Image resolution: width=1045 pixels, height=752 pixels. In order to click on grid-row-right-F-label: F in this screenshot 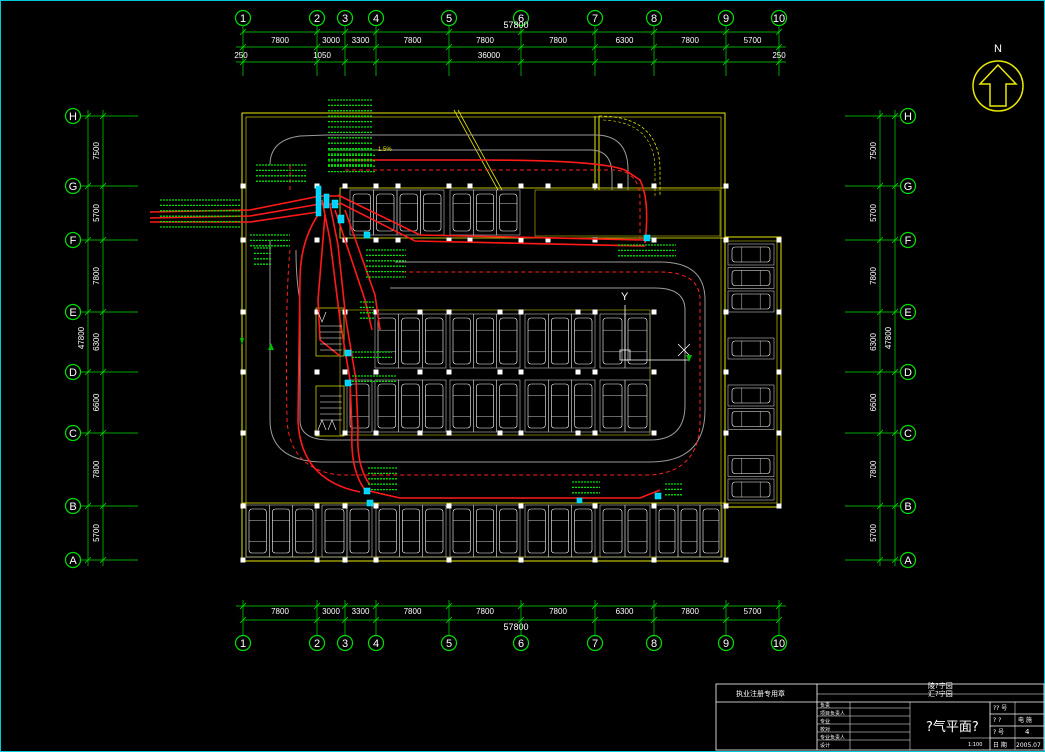, I will do `click(908, 241)`.